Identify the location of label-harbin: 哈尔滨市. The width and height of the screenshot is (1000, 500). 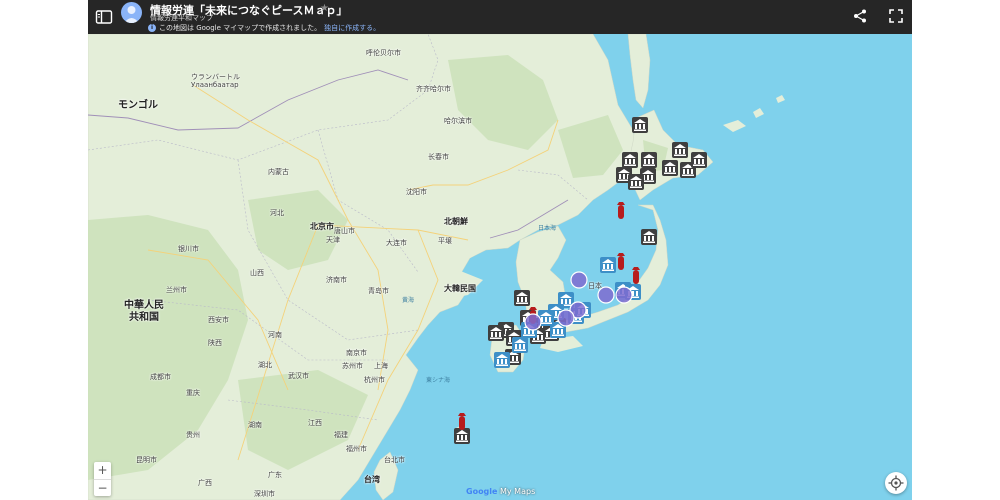
(458, 121).